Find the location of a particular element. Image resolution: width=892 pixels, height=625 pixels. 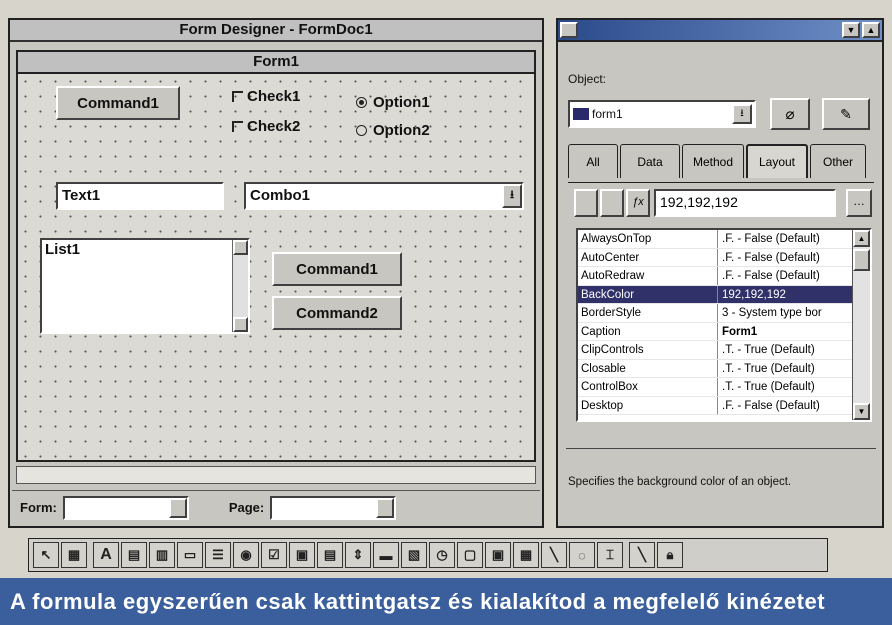

grid-scroll-thumb is located at coordinates (861, 260).